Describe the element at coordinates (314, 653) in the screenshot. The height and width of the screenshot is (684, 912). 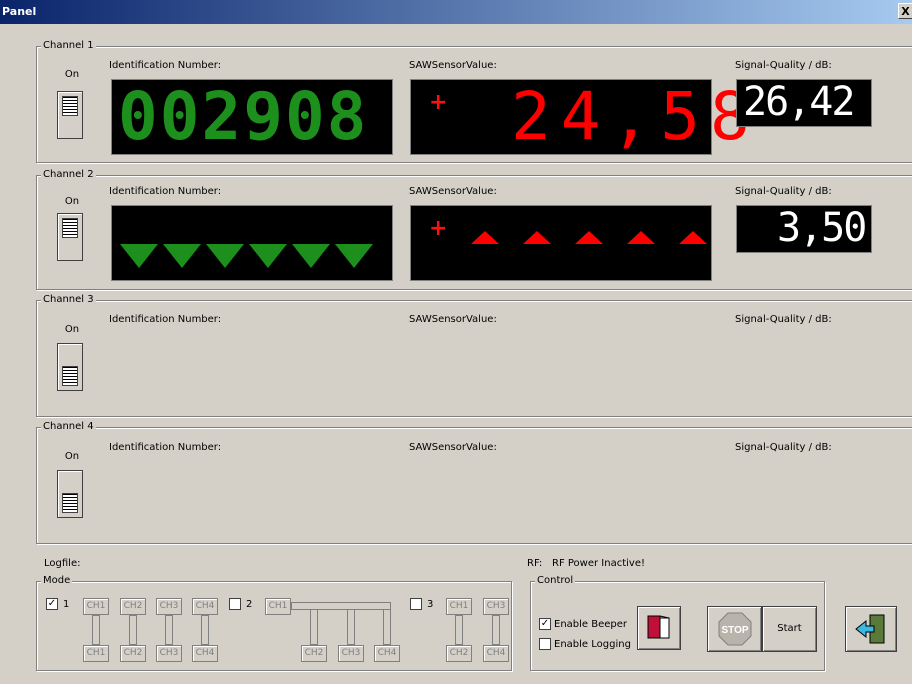
I see `mode2-ch2-bottom: CH2` at that location.